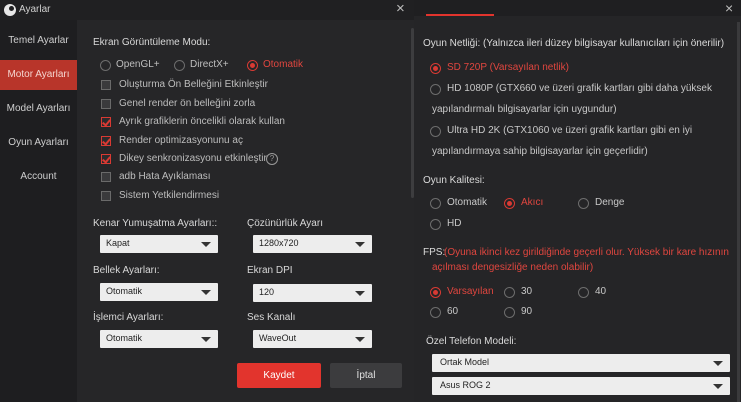  I want to click on checkbox-label: Dikey senkronizasyonu etkinleştir, so click(193, 158).